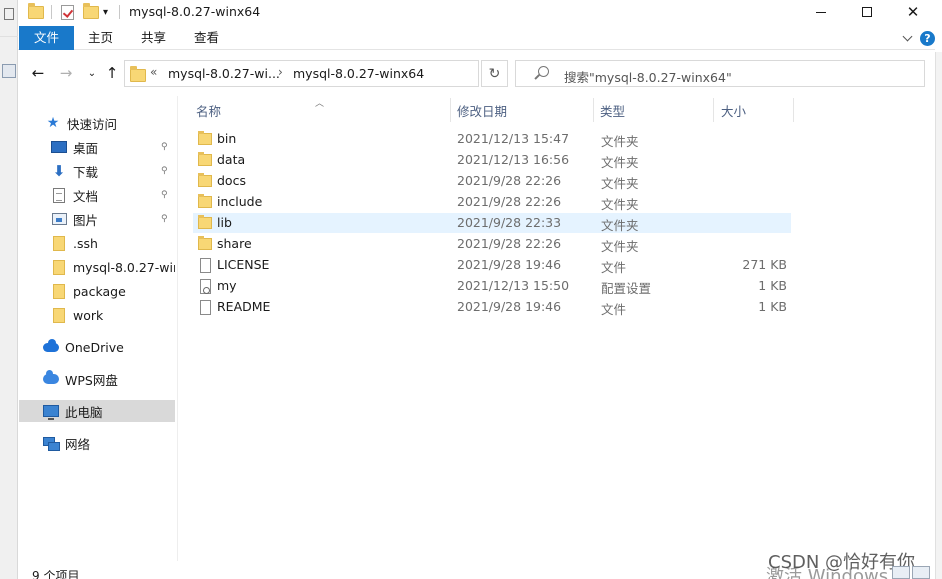 This screenshot has width=942, height=579. I want to click on sidebar-item-desktop: 桌面 ⚲, so click(97, 147).